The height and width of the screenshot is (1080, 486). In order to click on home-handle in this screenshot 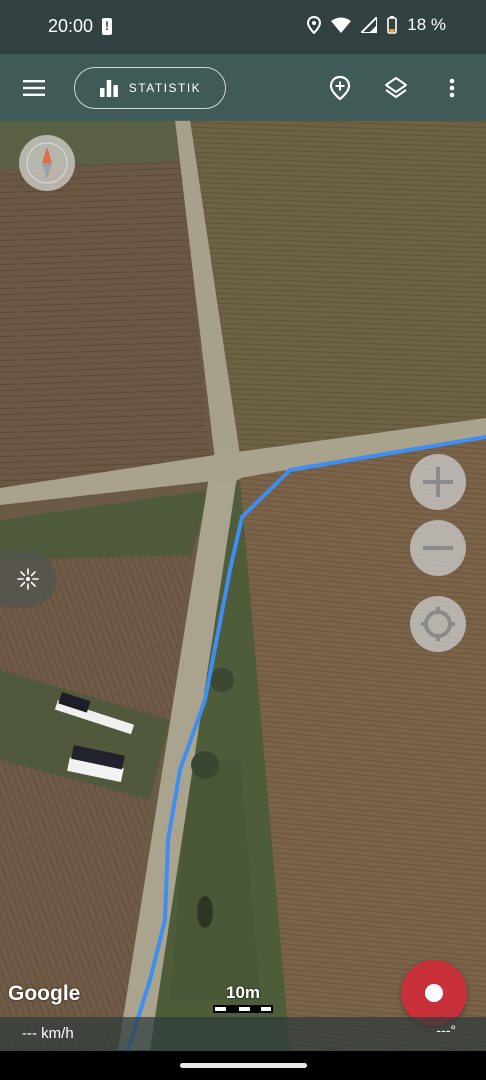, I will do `click(243, 1065)`.